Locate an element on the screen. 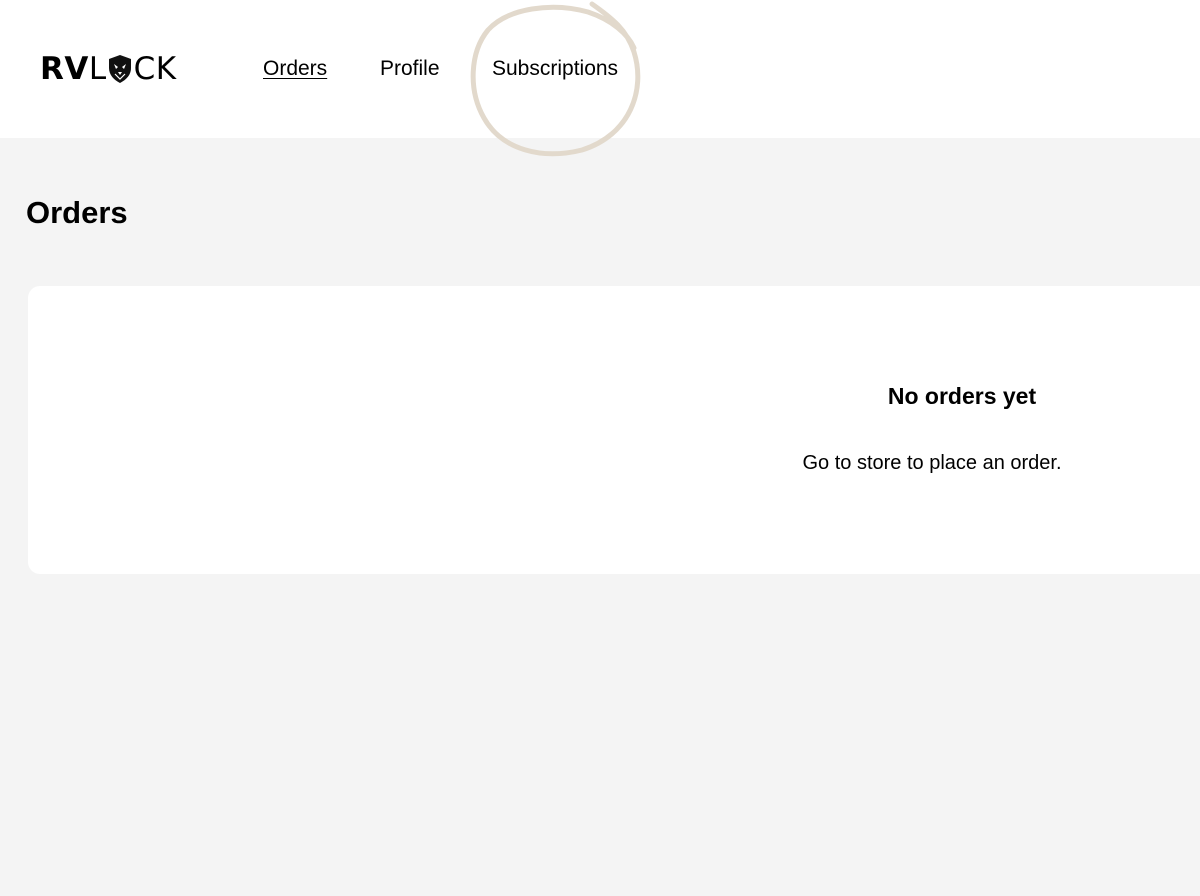 This screenshot has height=896, width=1200. empty-state-message: Go to store to place an order. is located at coordinates (932, 463).